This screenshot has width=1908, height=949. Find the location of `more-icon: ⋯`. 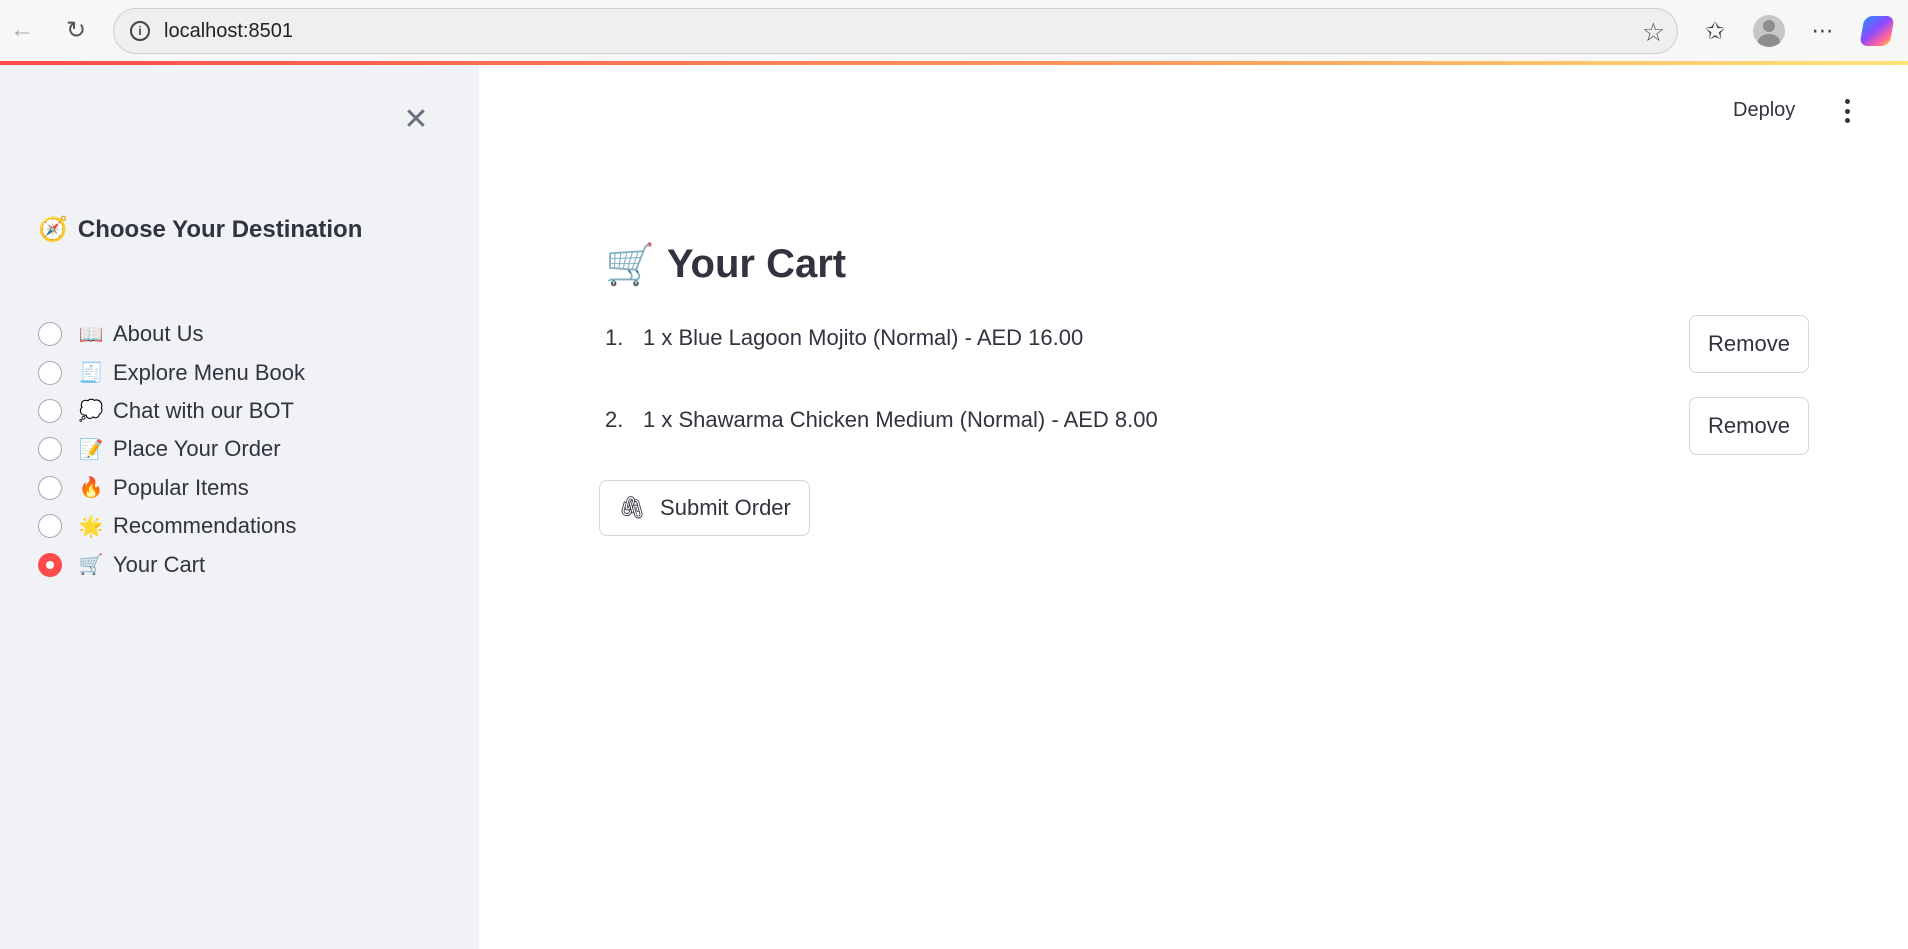

more-icon: ⋯ is located at coordinates (1823, 31).